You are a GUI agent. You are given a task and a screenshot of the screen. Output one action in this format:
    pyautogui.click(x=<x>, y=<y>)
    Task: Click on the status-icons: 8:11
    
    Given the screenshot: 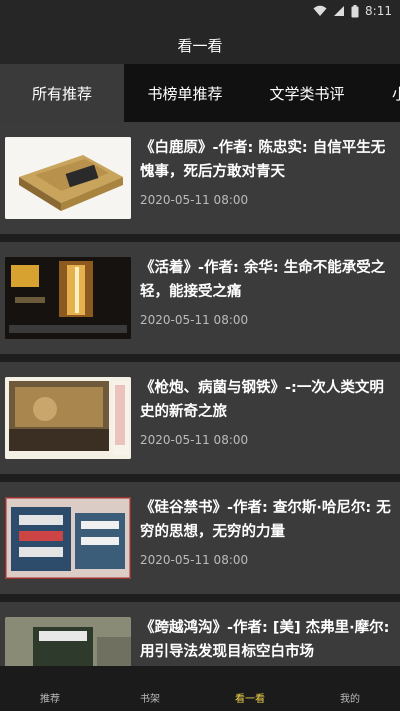 What is the action you would take?
    pyautogui.click(x=352, y=11)
    